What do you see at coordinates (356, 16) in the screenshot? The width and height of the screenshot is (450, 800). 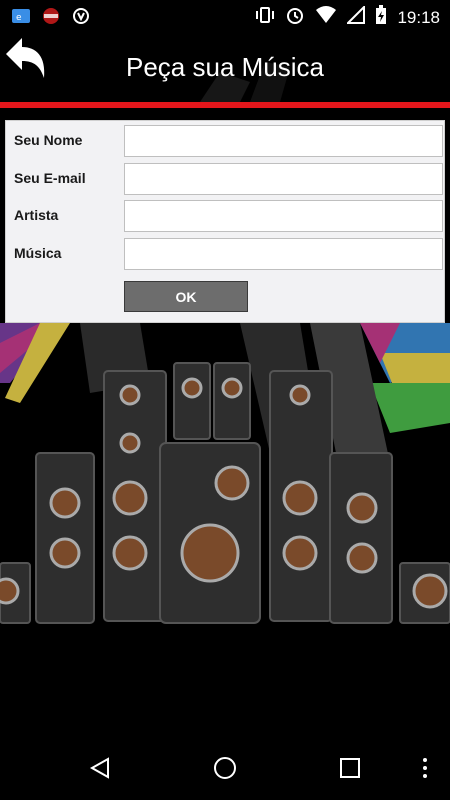 I see `signal-icon` at bounding box center [356, 16].